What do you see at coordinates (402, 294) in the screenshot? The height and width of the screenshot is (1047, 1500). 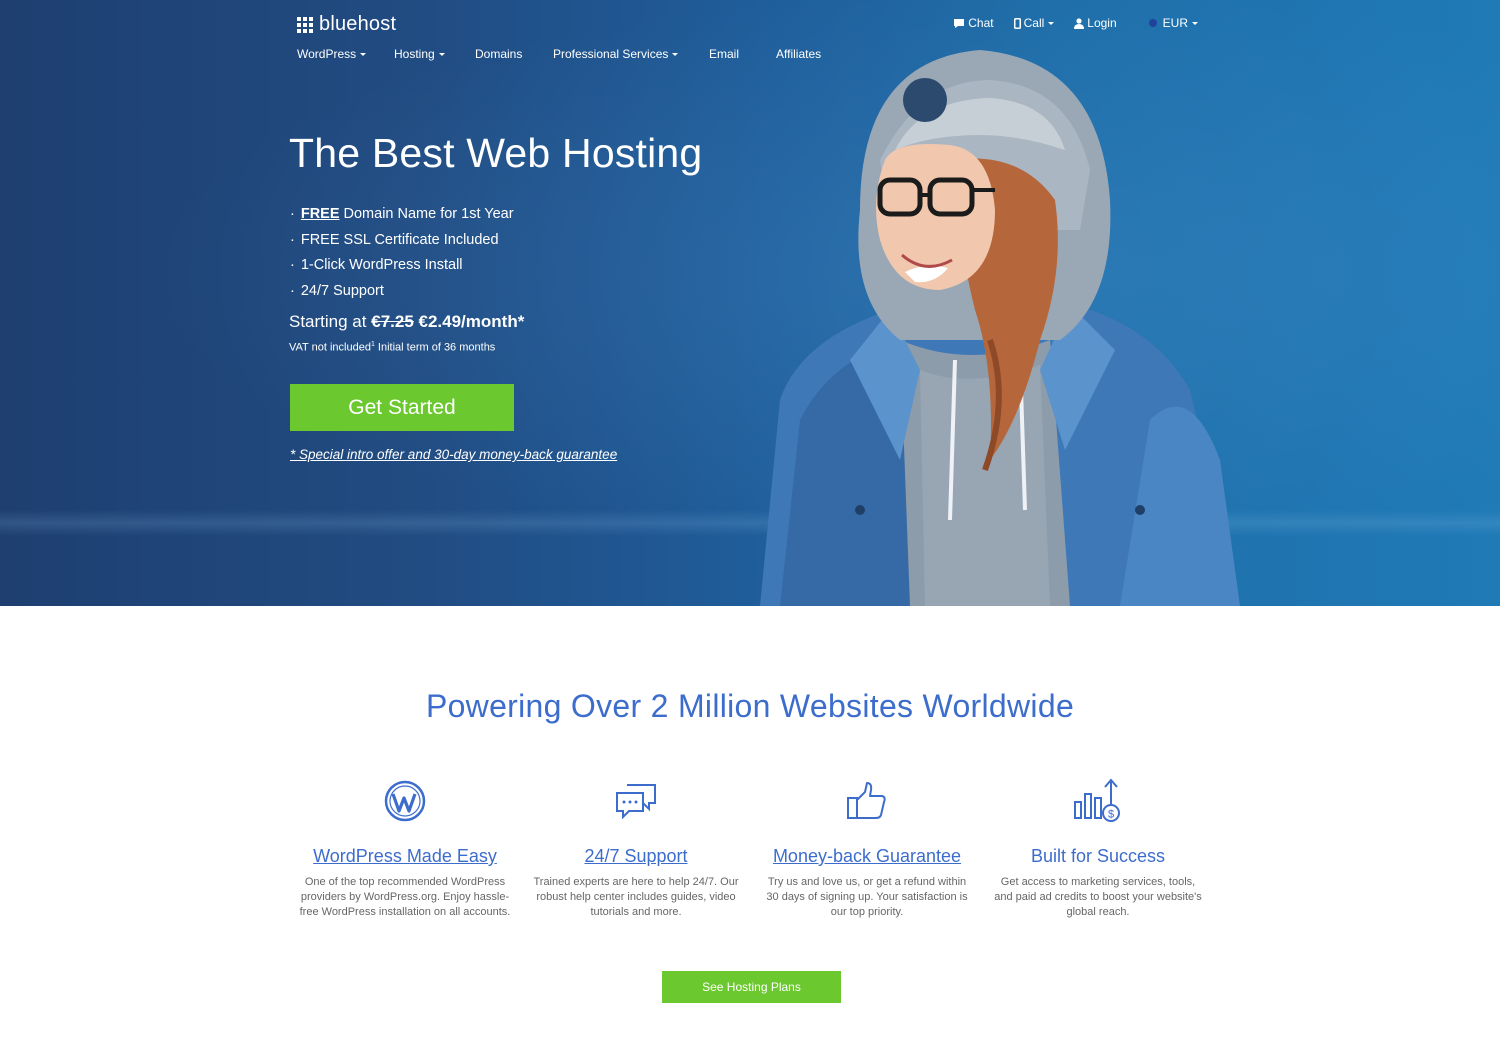 I see `list-item: · 24/7 Support` at bounding box center [402, 294].